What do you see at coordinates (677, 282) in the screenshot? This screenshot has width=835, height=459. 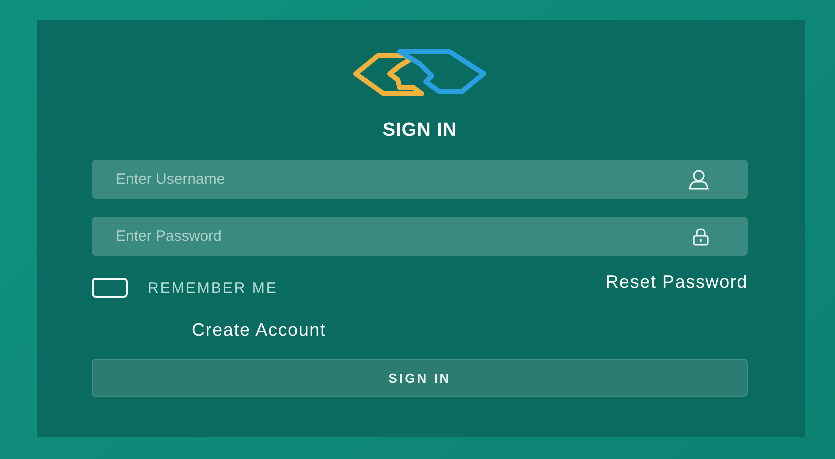 I see `reset-password-link: Reset Password` at bounding box center [677, 282].